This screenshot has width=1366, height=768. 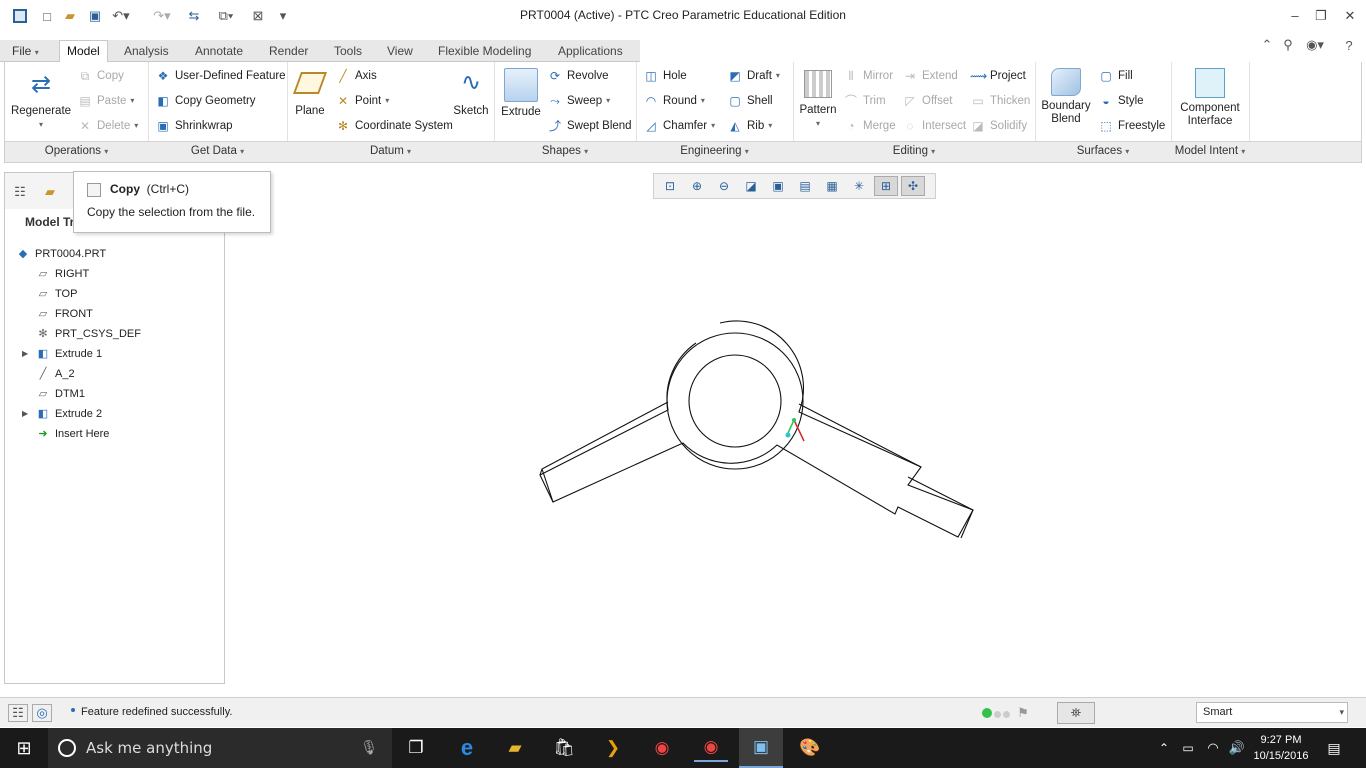 I want to click on project-button: ⟿ Project, so click(x=998, y=76).